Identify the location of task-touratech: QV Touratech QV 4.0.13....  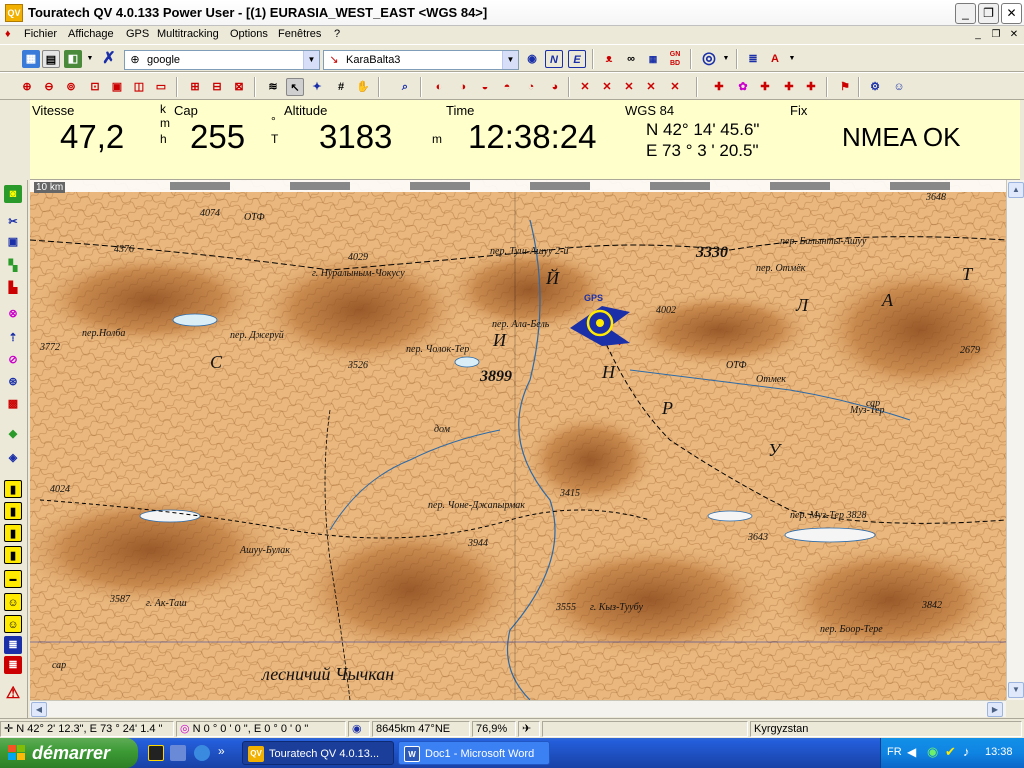
(318, 753).